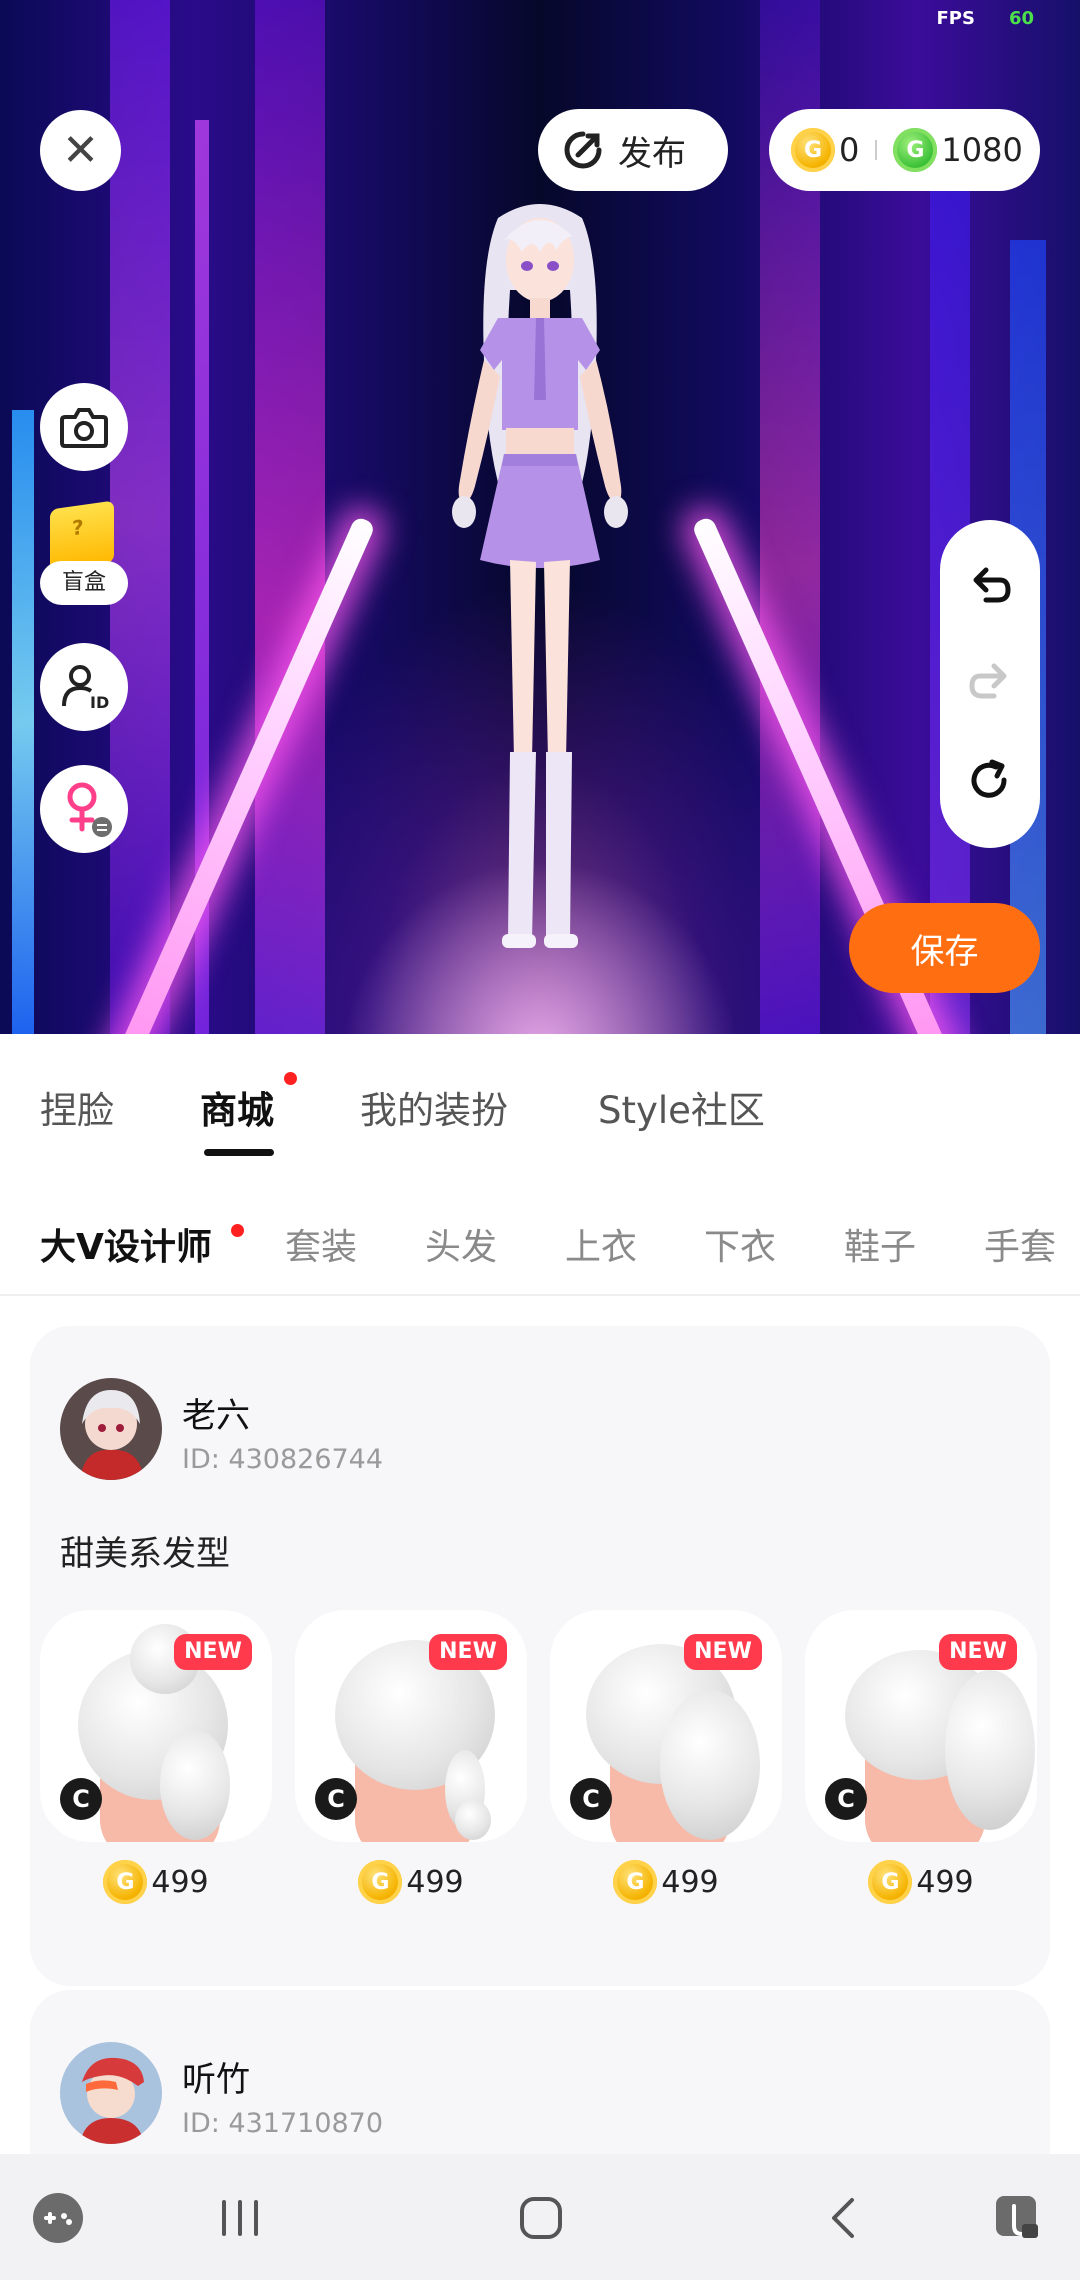  Describe the element at coordinates (216, 1416) in the screenshot. I see `designer-name: 老六` at that location.